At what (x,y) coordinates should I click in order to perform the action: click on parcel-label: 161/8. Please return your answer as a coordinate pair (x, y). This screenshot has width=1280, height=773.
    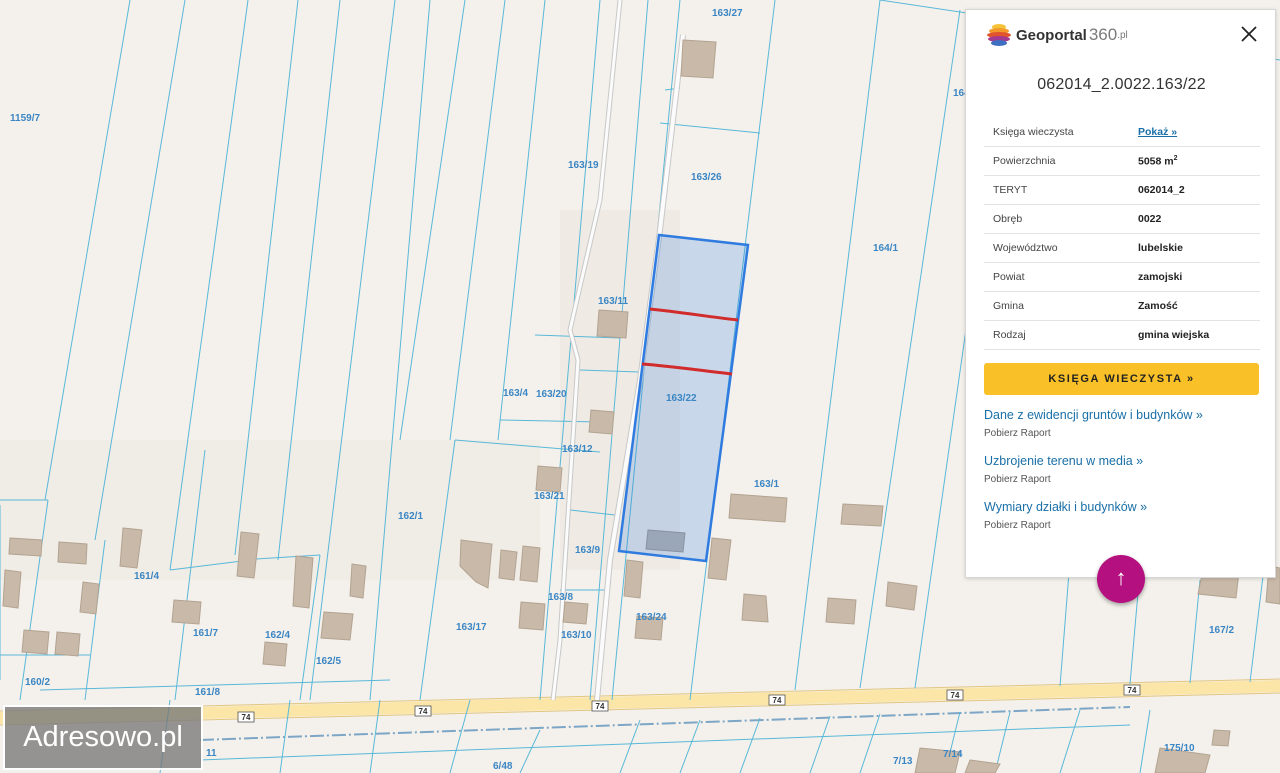
    Looking at the image, I should click on (207, 692).